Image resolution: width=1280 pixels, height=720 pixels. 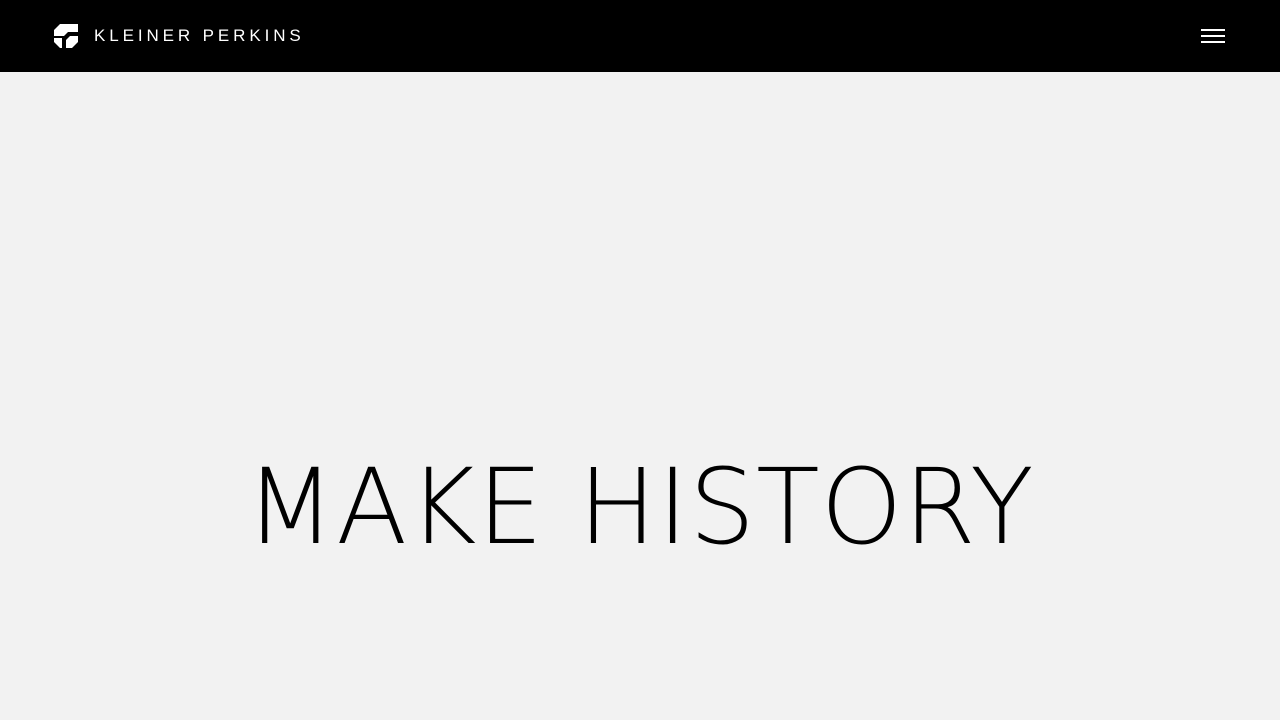 What do you see at coordinates (640, 507) in the screenshot?
I see `hero-title: MAKE HISTORY` at bounding box center [640, 507].